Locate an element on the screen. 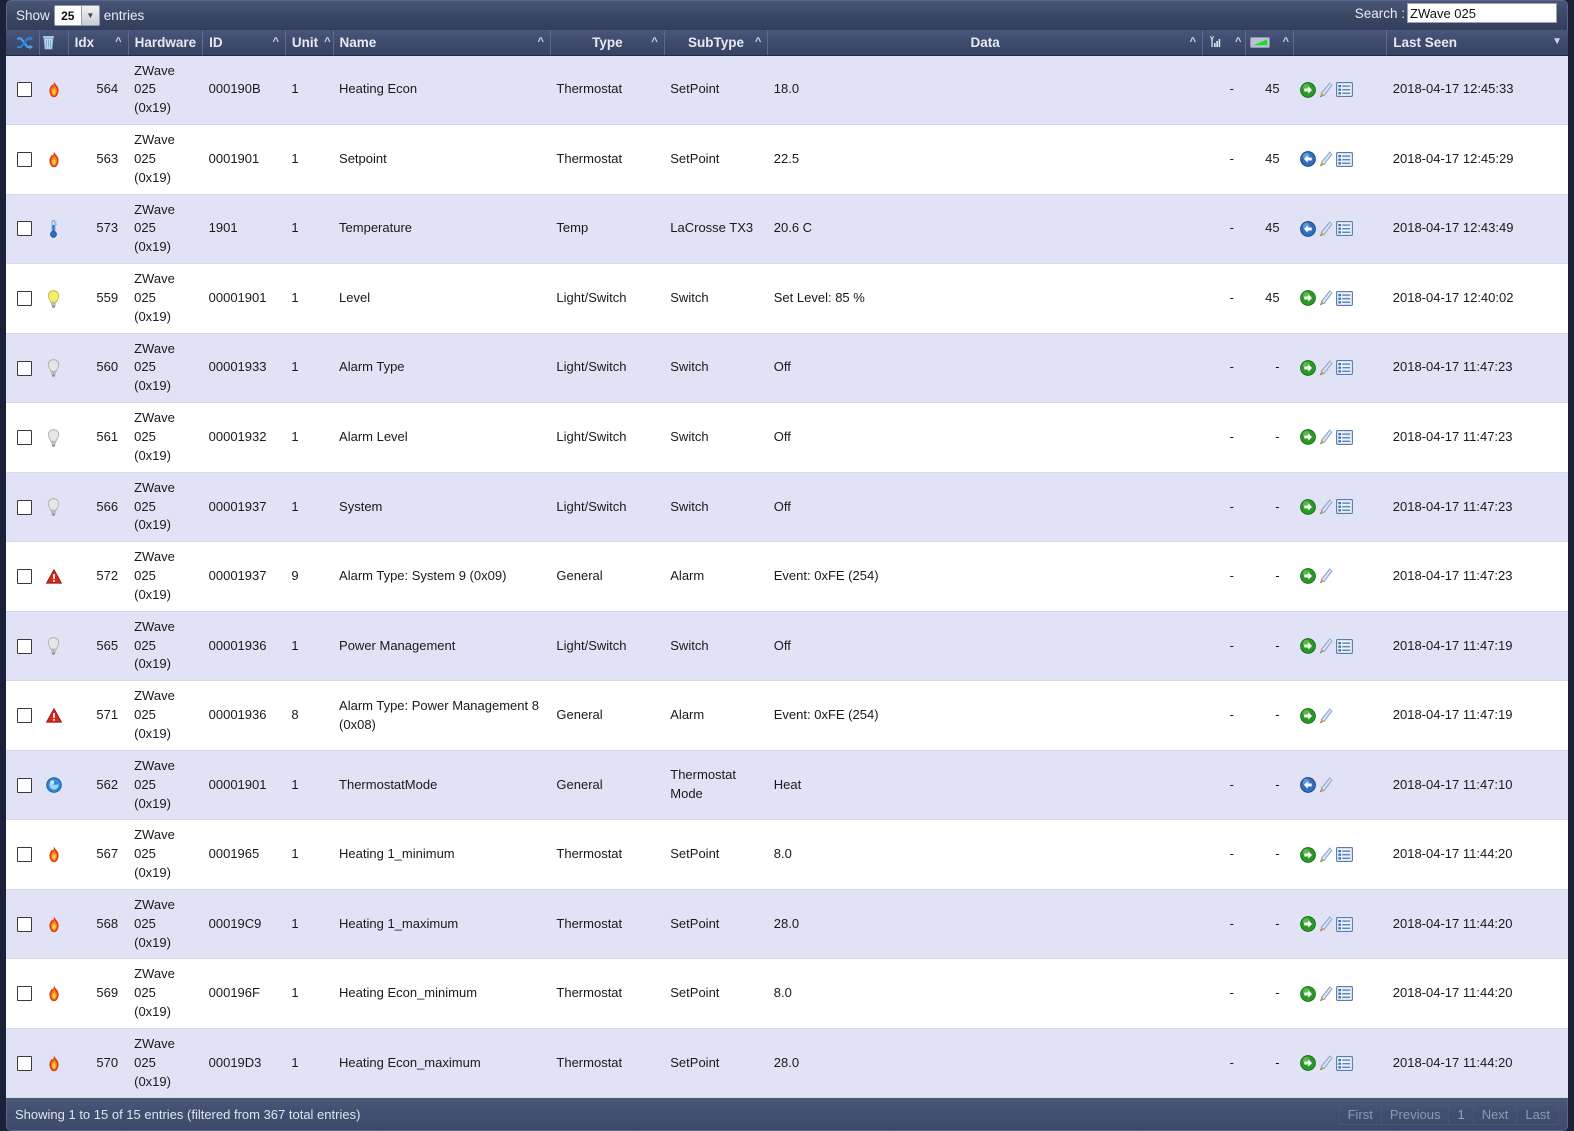  trash-icon is located at coordinates (48, 42).